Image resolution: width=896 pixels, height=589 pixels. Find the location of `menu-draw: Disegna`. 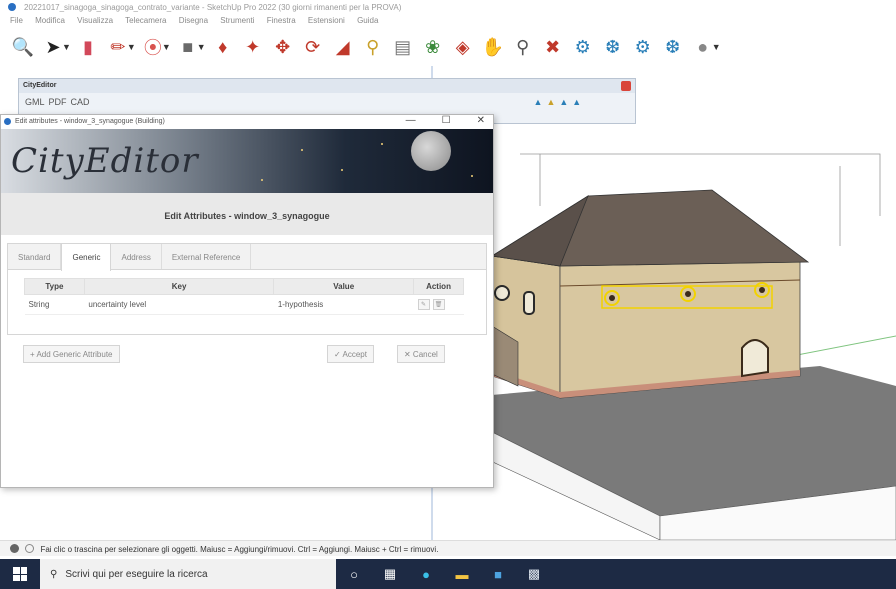

menu-draw: Disegna is located at coordinates (193, 20).